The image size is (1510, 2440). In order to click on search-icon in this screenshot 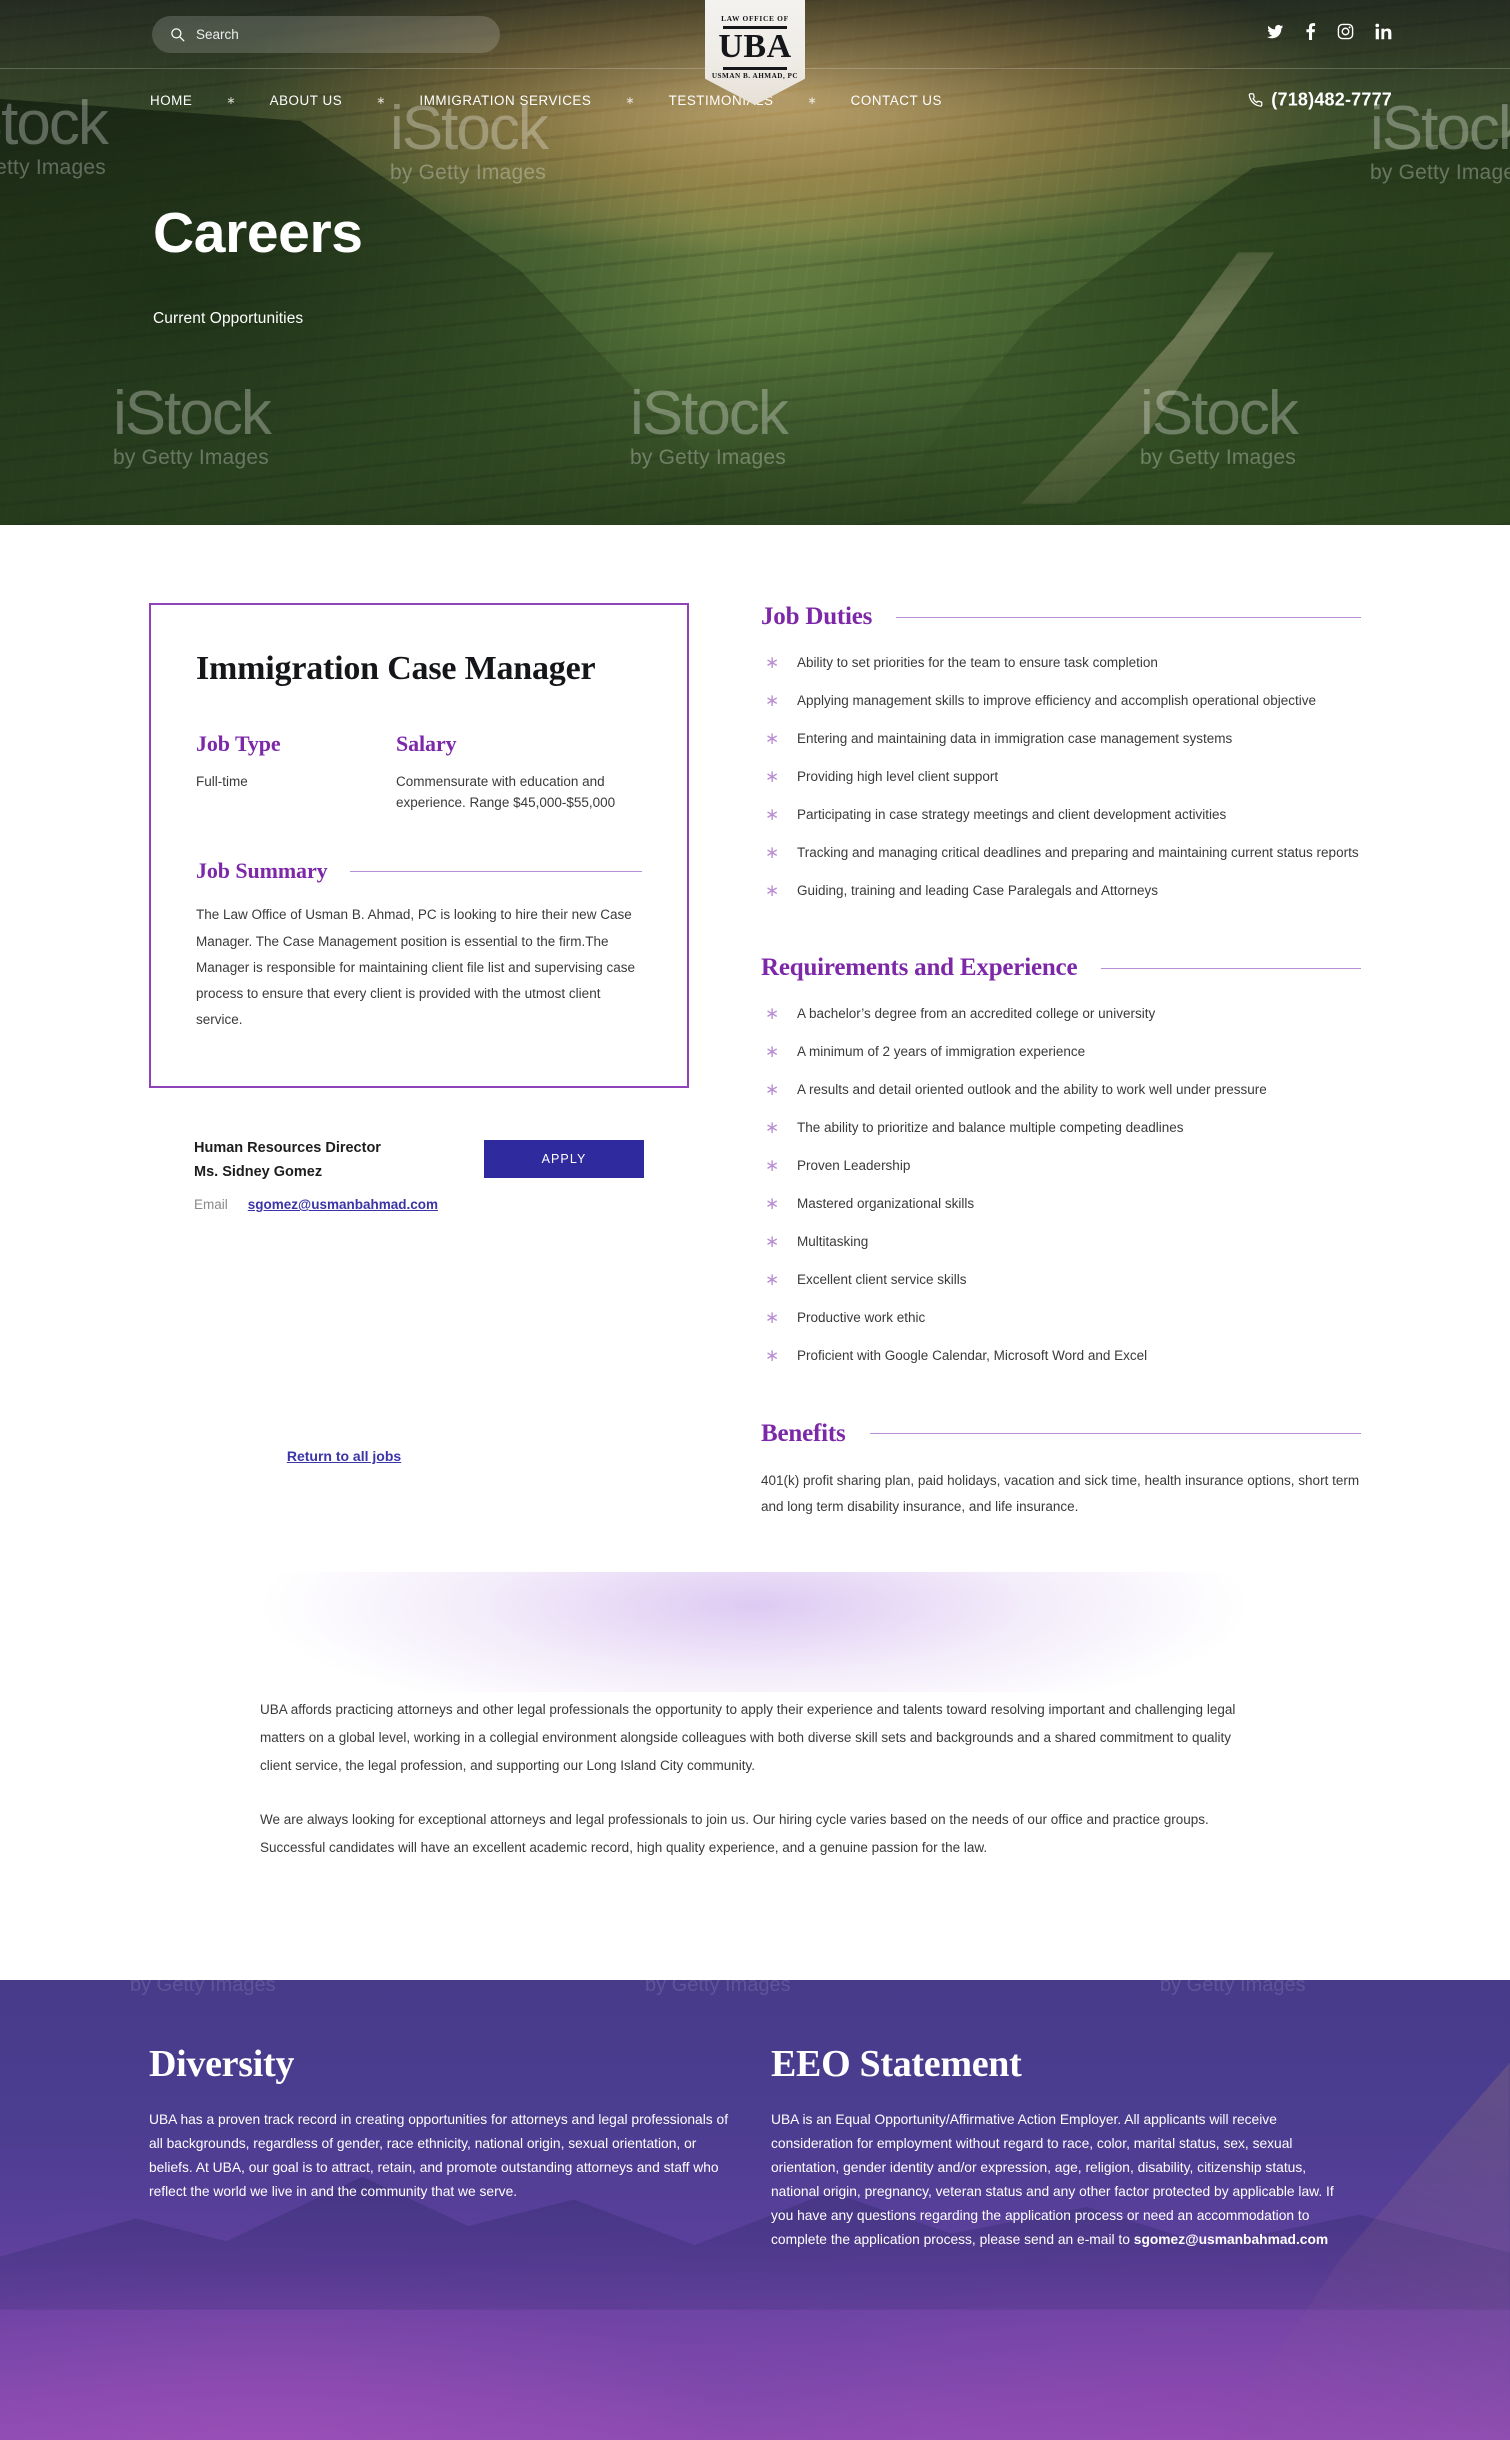, I will do `click(178, 35)`.